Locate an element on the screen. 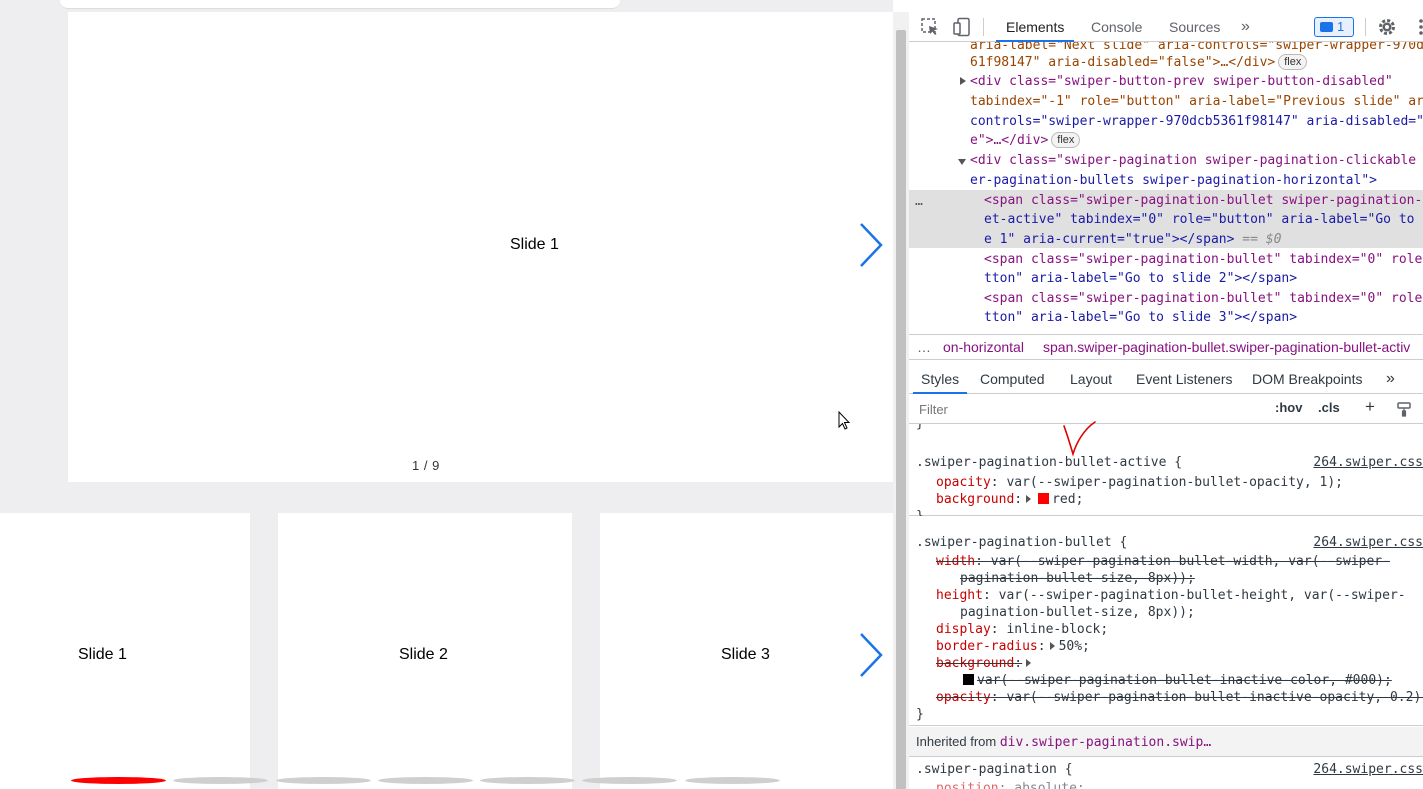  thumb-next-arrow-icon is located at coordinates (871, 655).